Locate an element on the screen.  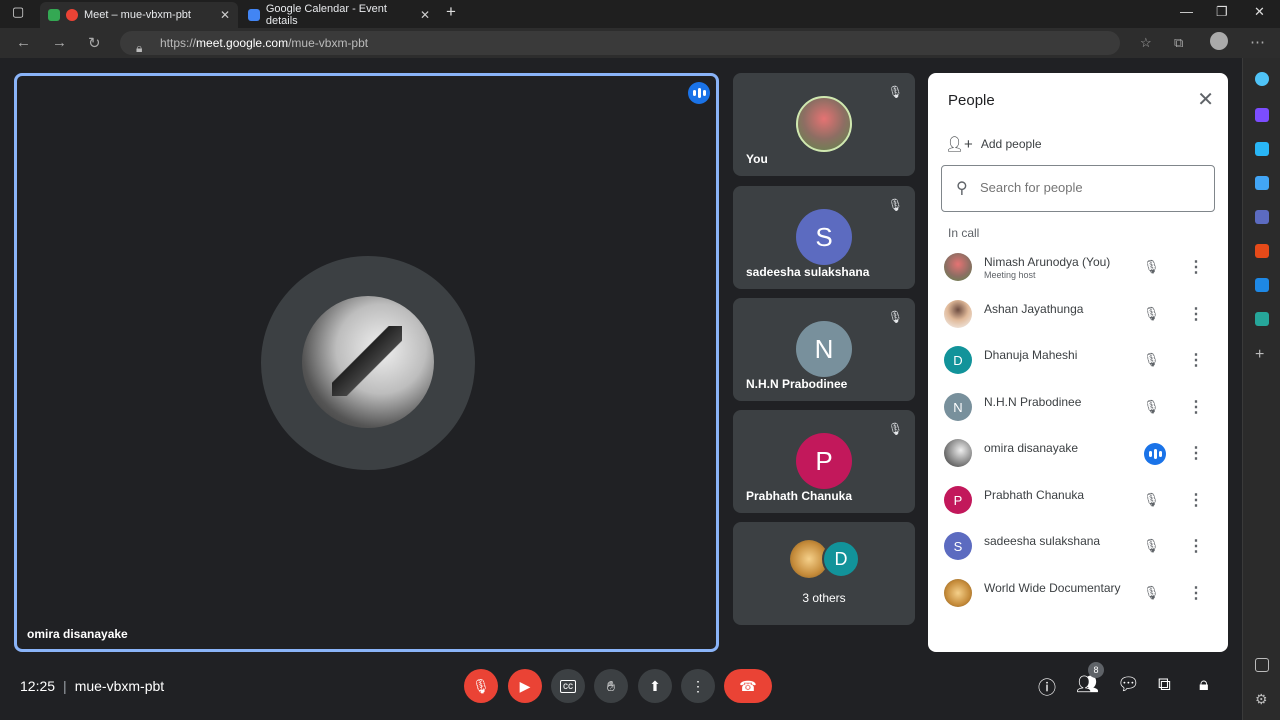
tab-meet: Meet – mue-vbxm-pbt ✕ is located at coordinates (139, 15).